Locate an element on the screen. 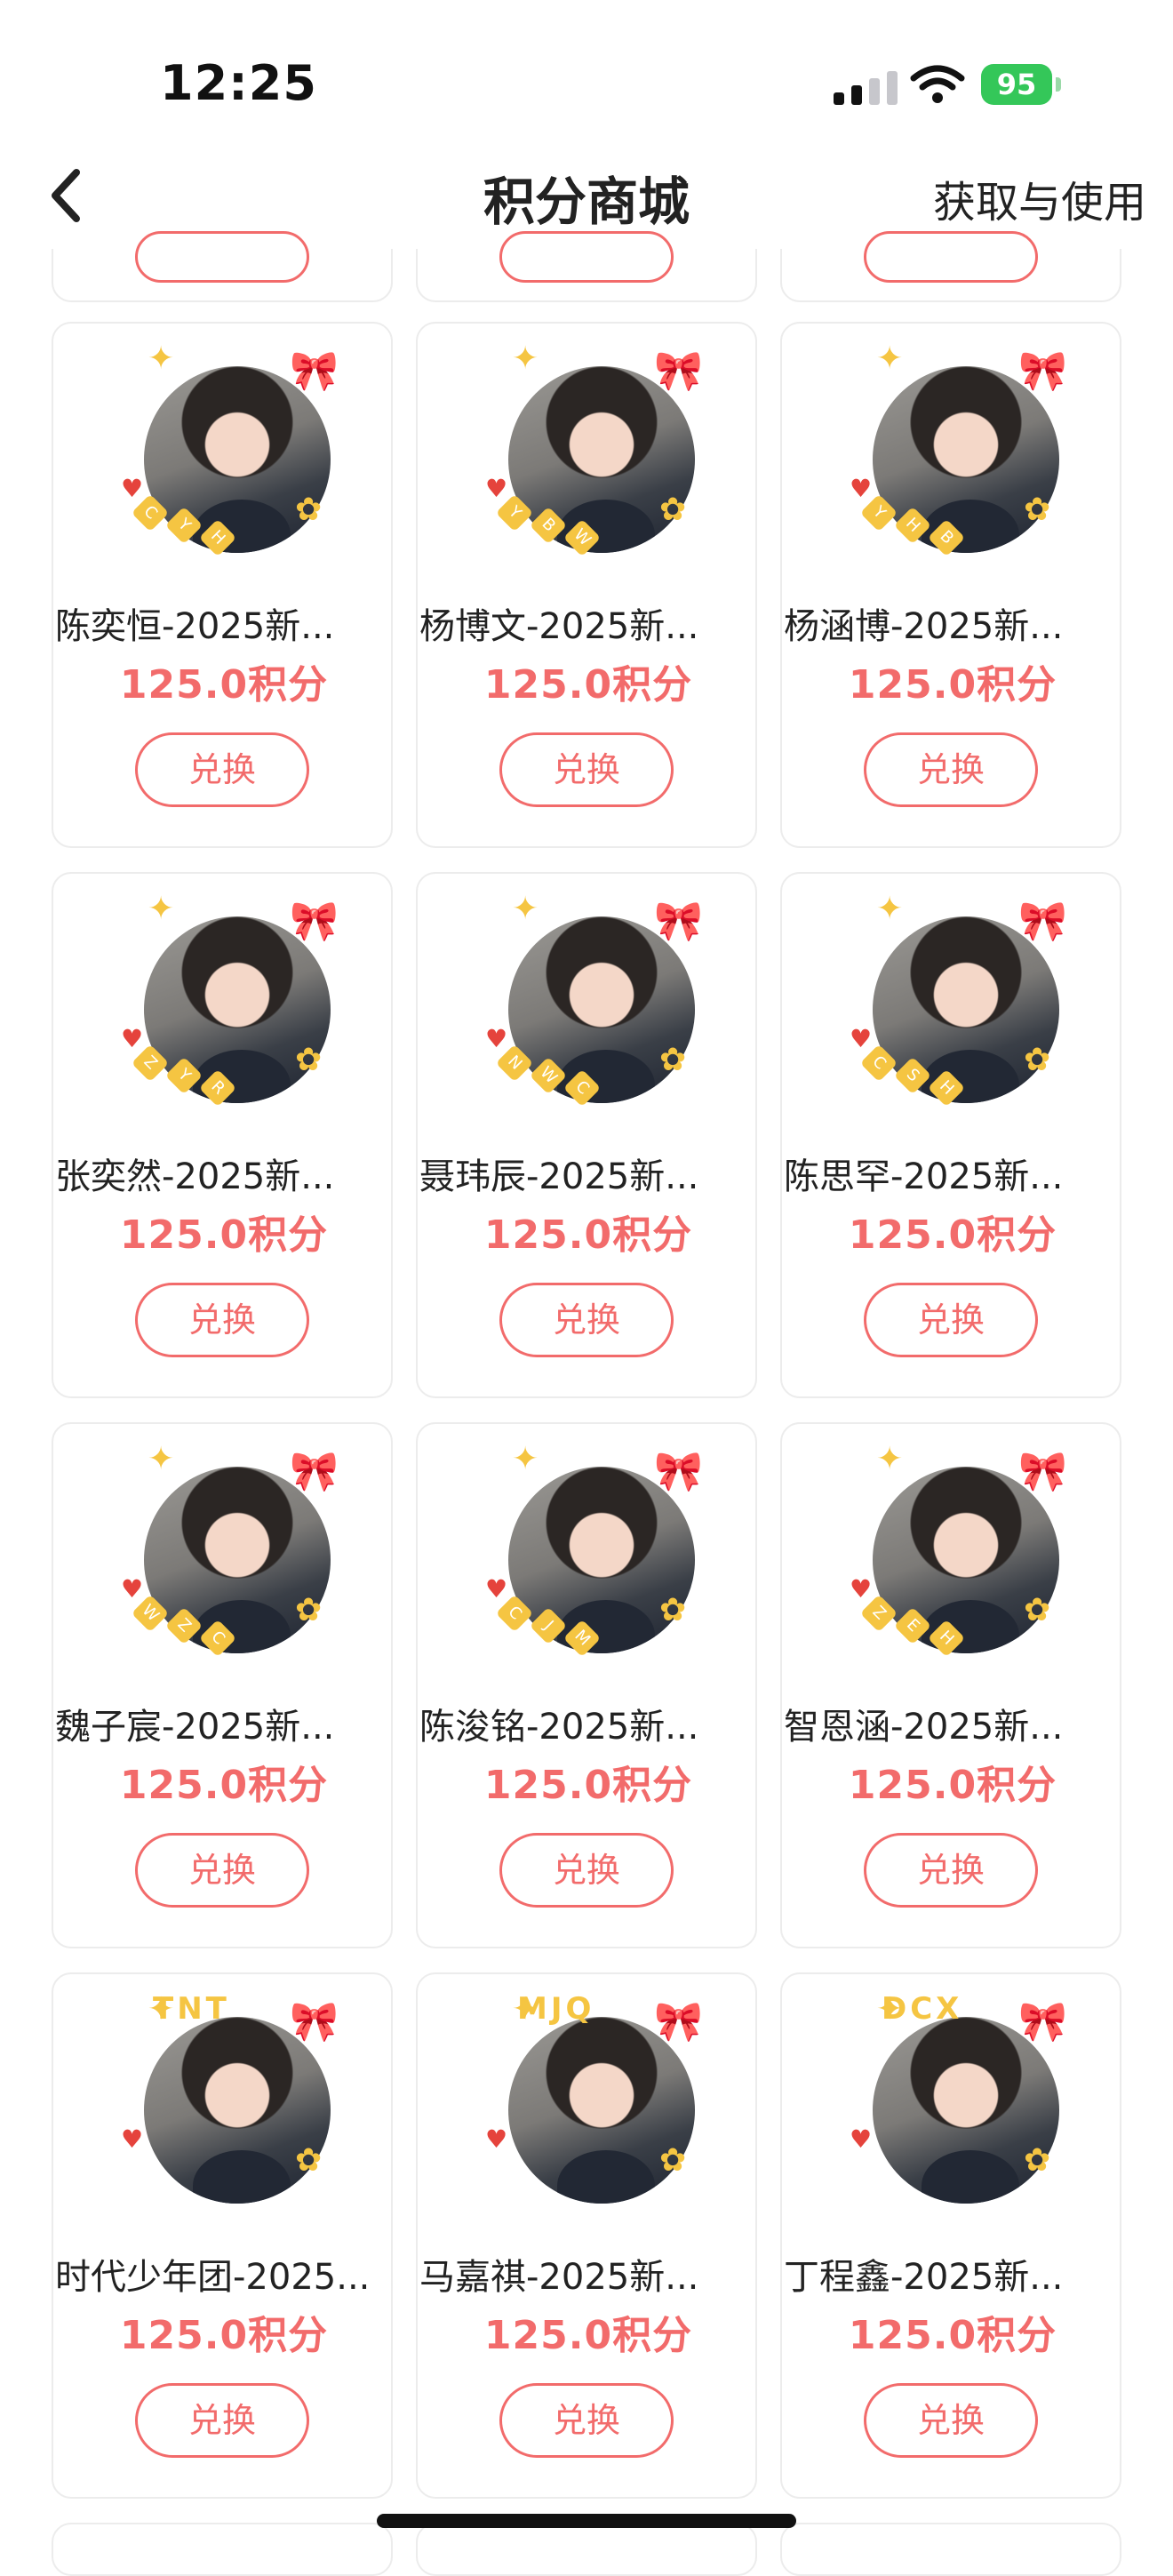 The width and height of the screenshot is (1173, 2576). battery-icon: 95 is located at coordinates (1021, 84).